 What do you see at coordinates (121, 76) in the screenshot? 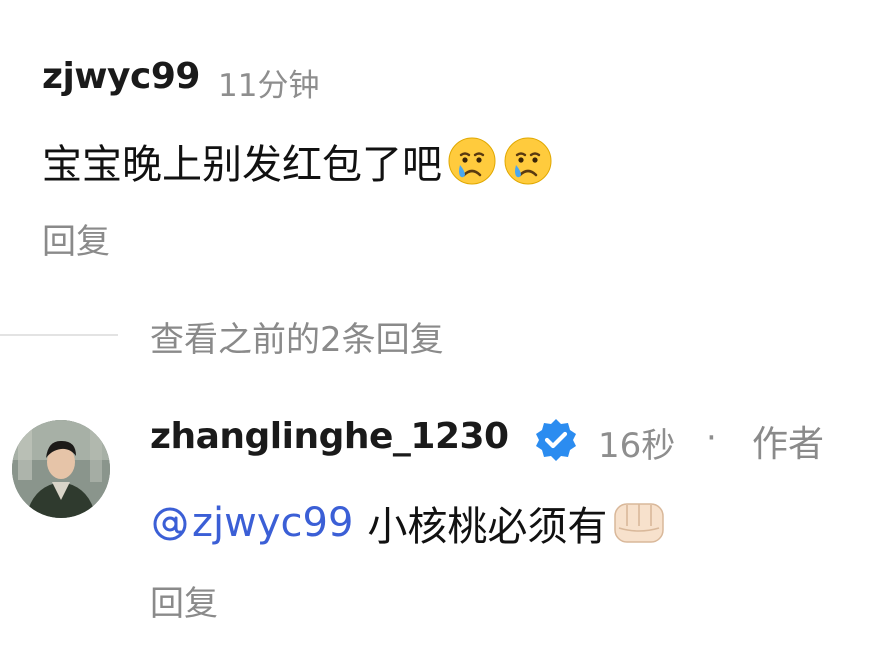
I see `comment-username: zjwyc99` at bounding box center [121, 76].